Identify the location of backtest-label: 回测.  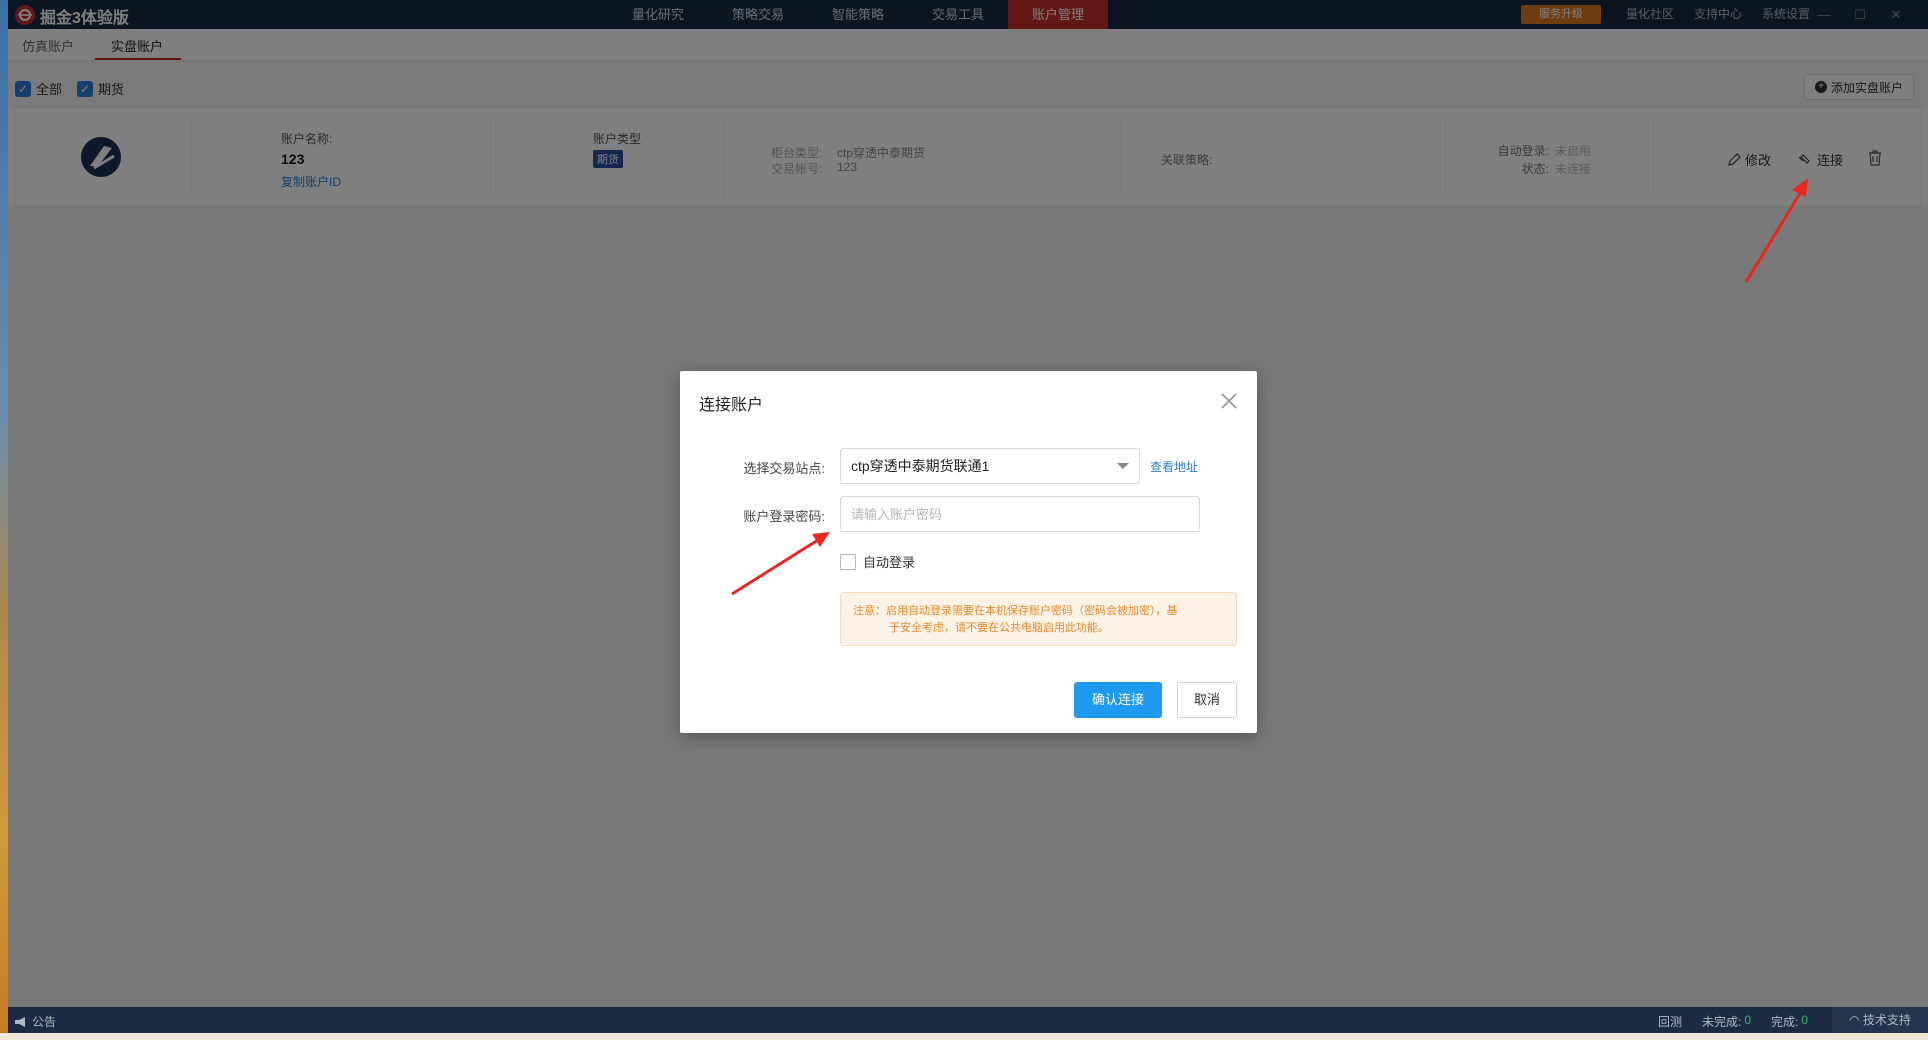
(1670, 1021).